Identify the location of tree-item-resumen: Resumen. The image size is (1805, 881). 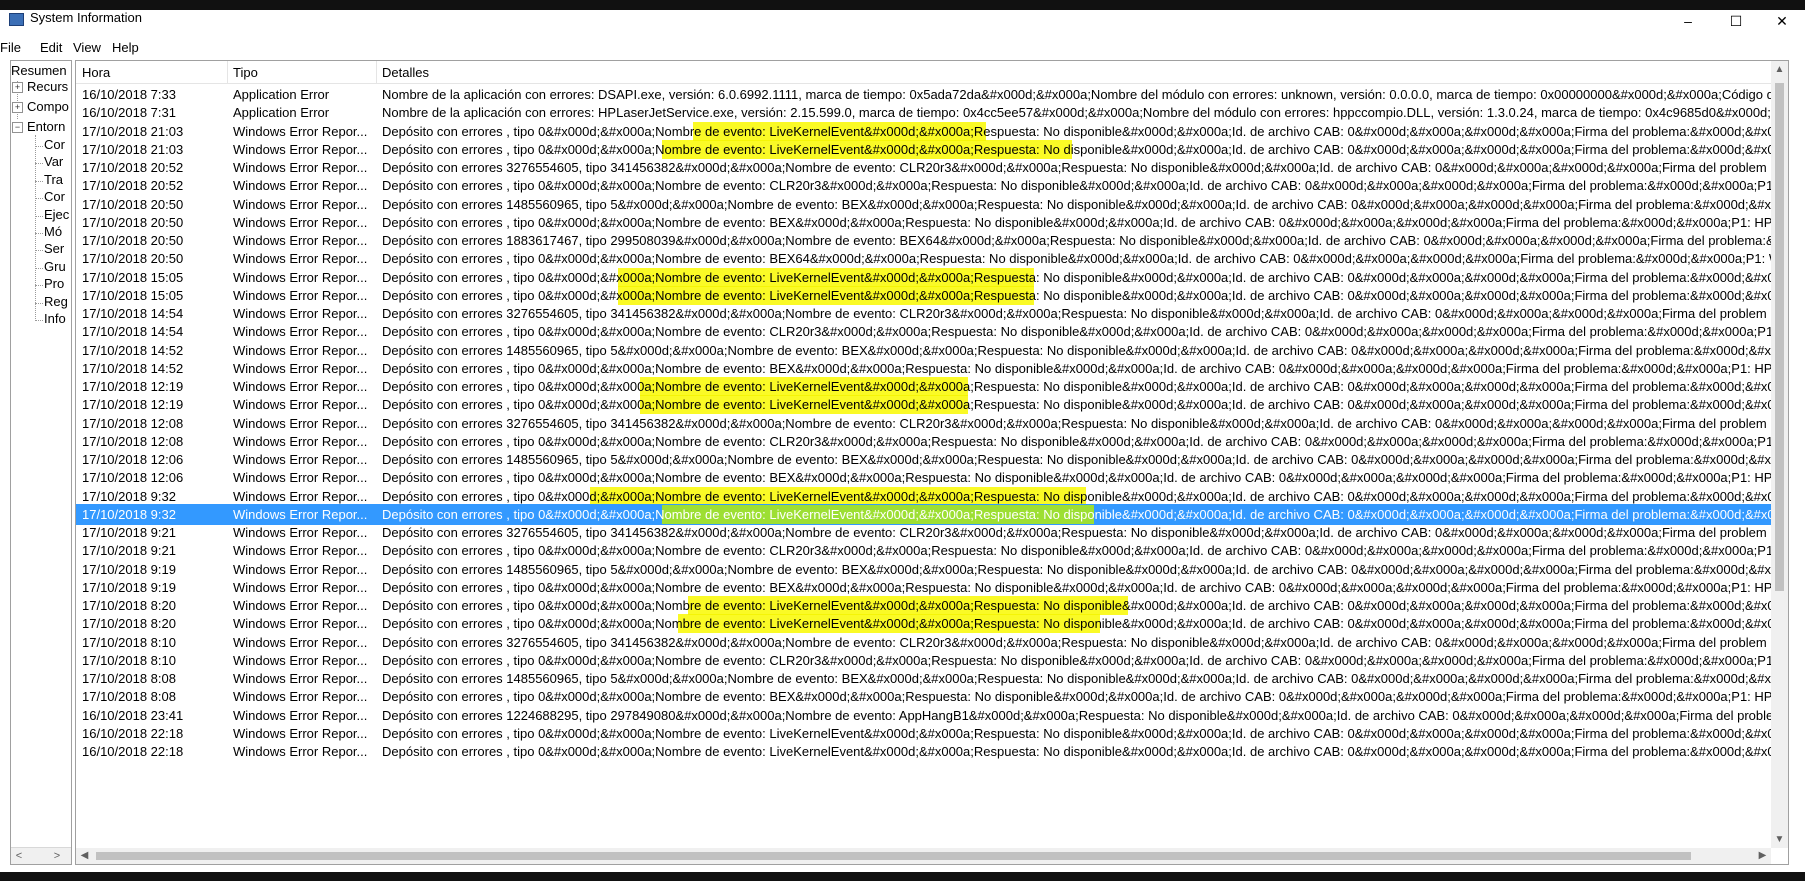
(39, 70).